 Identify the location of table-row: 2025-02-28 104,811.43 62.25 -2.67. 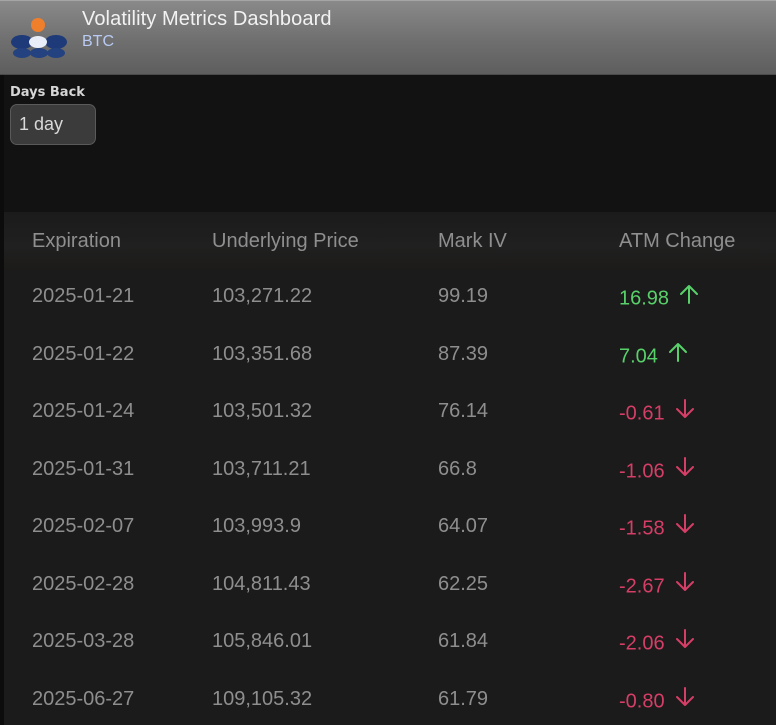
(390, 585).